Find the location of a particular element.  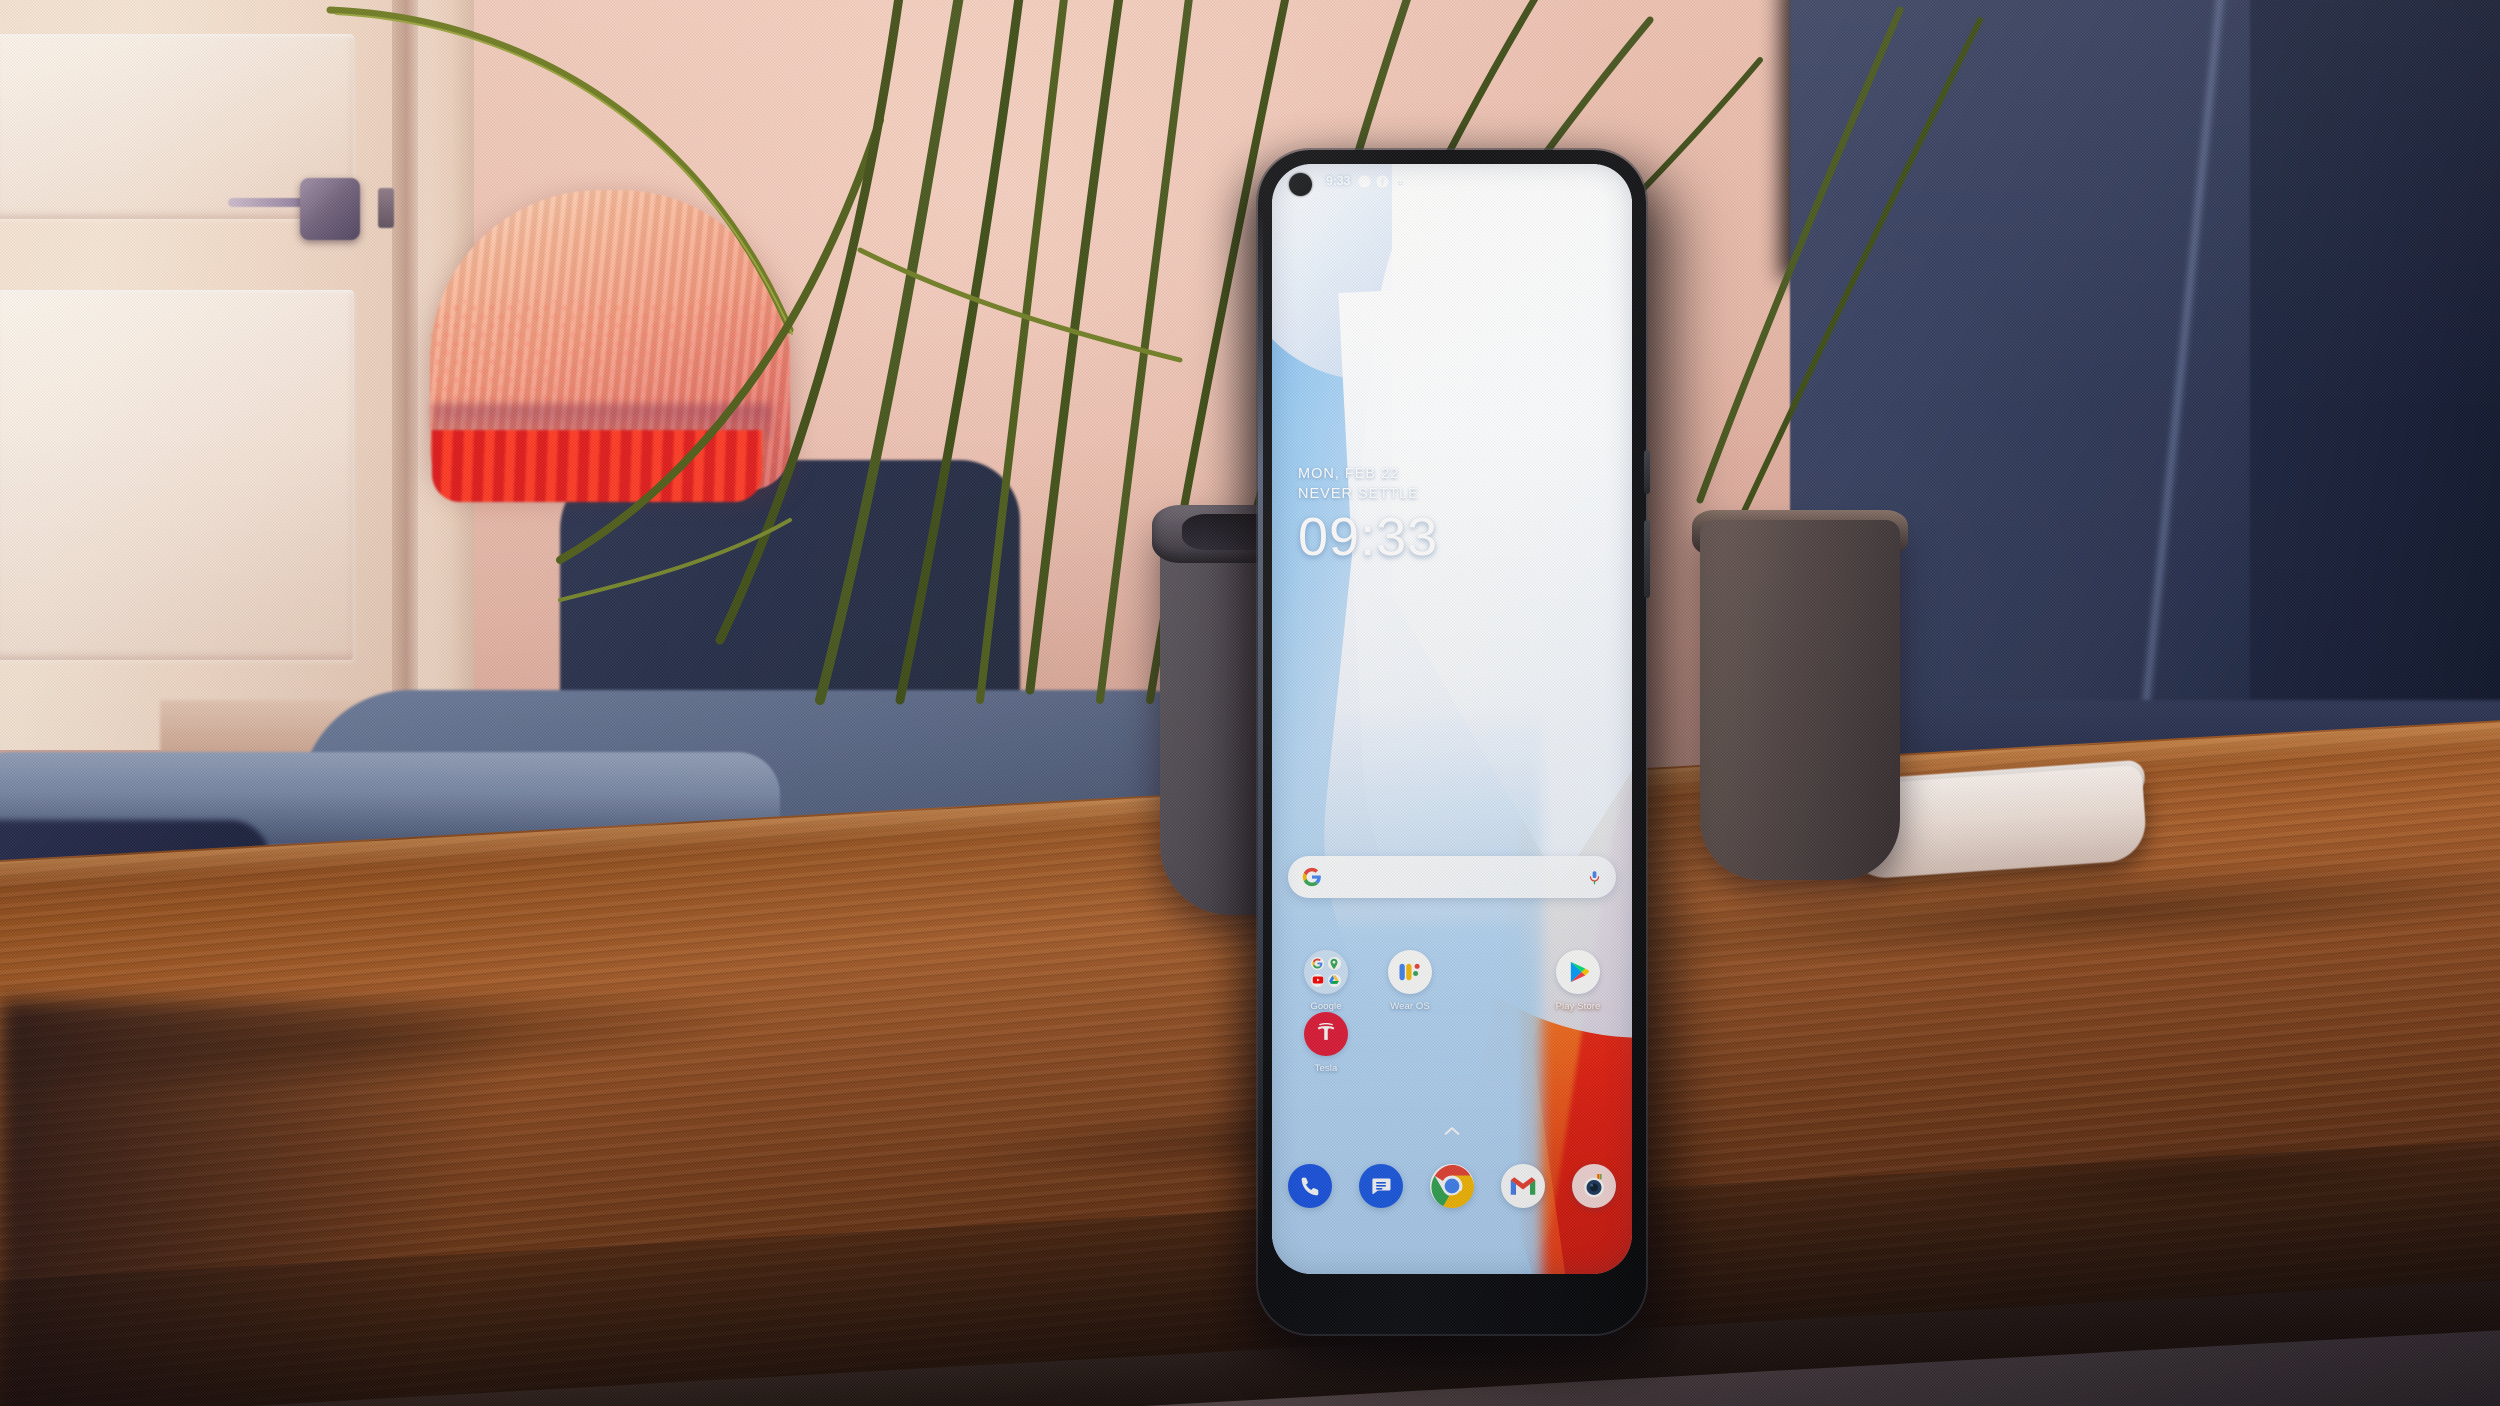

door-edge is located at coordinates (405, 380).